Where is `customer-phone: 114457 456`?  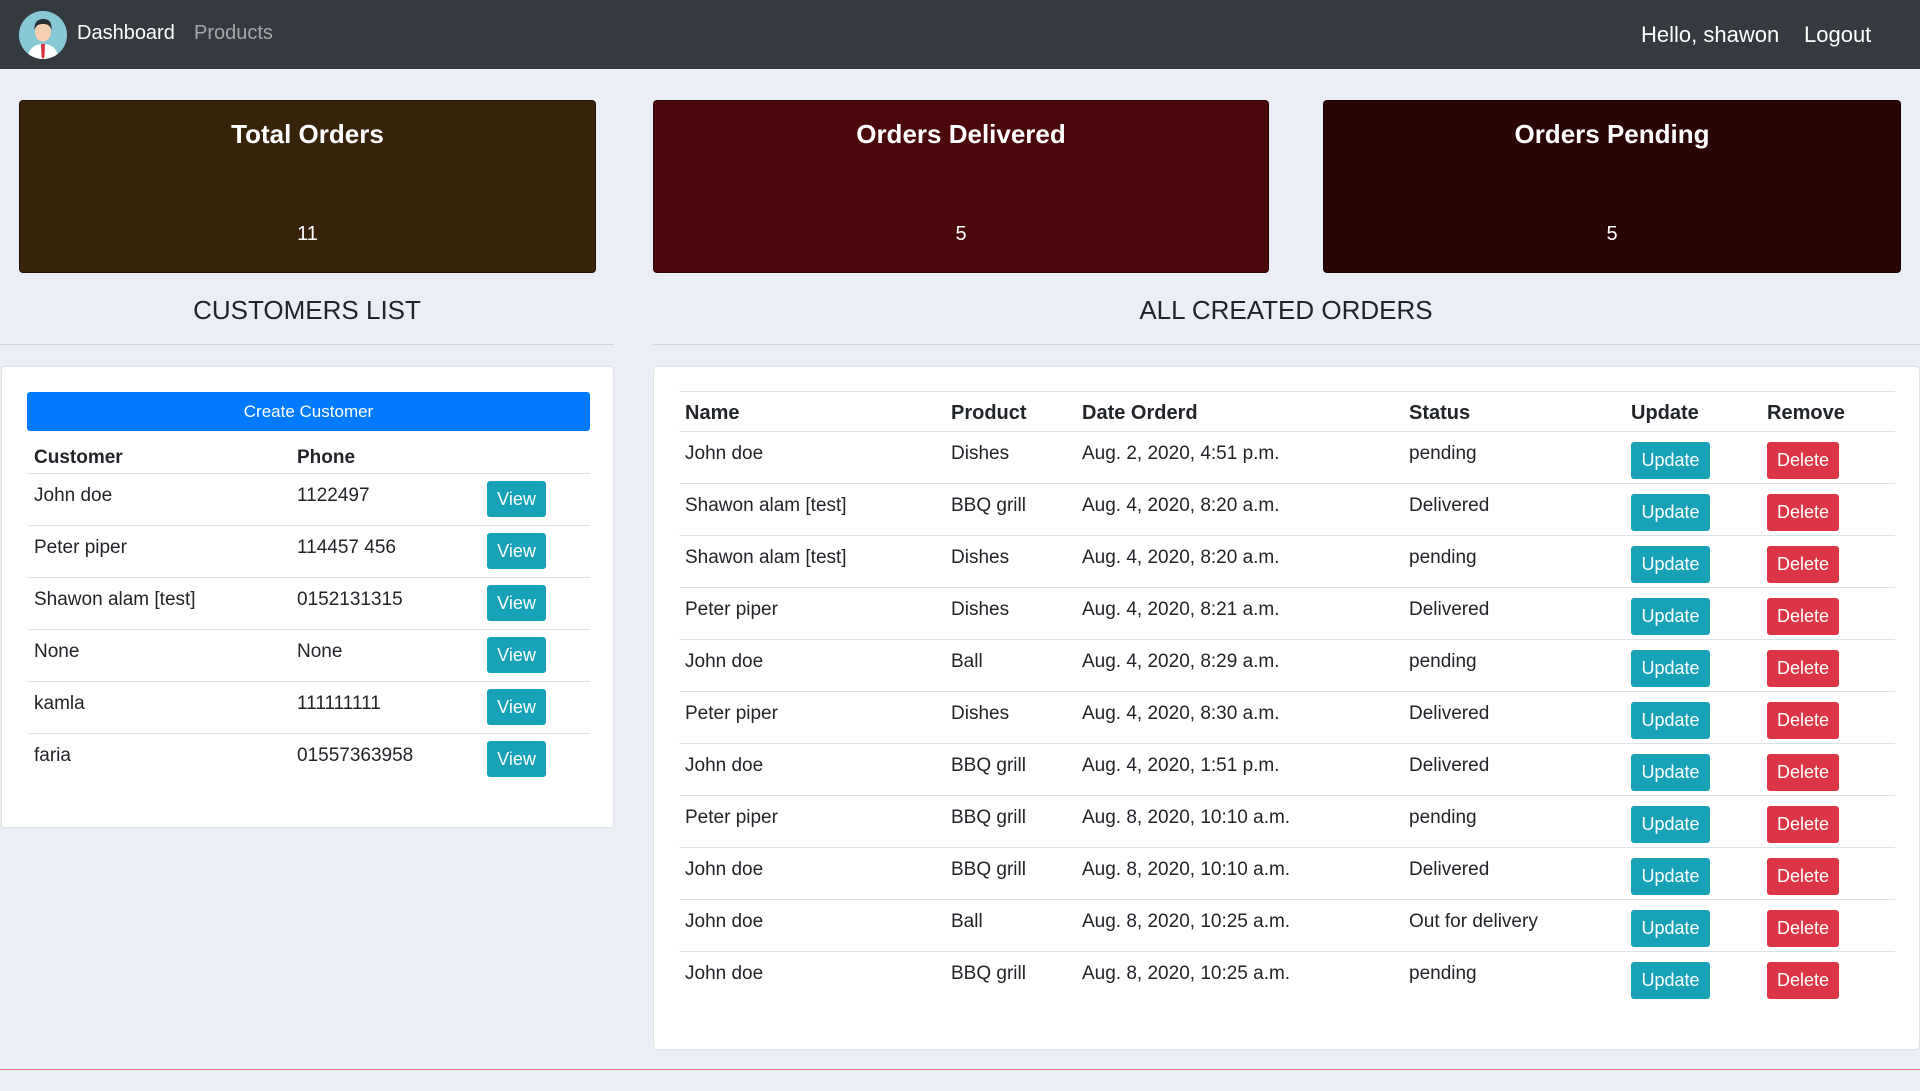 customer-phone: 114457 456 is located at coordinates (385, 551).